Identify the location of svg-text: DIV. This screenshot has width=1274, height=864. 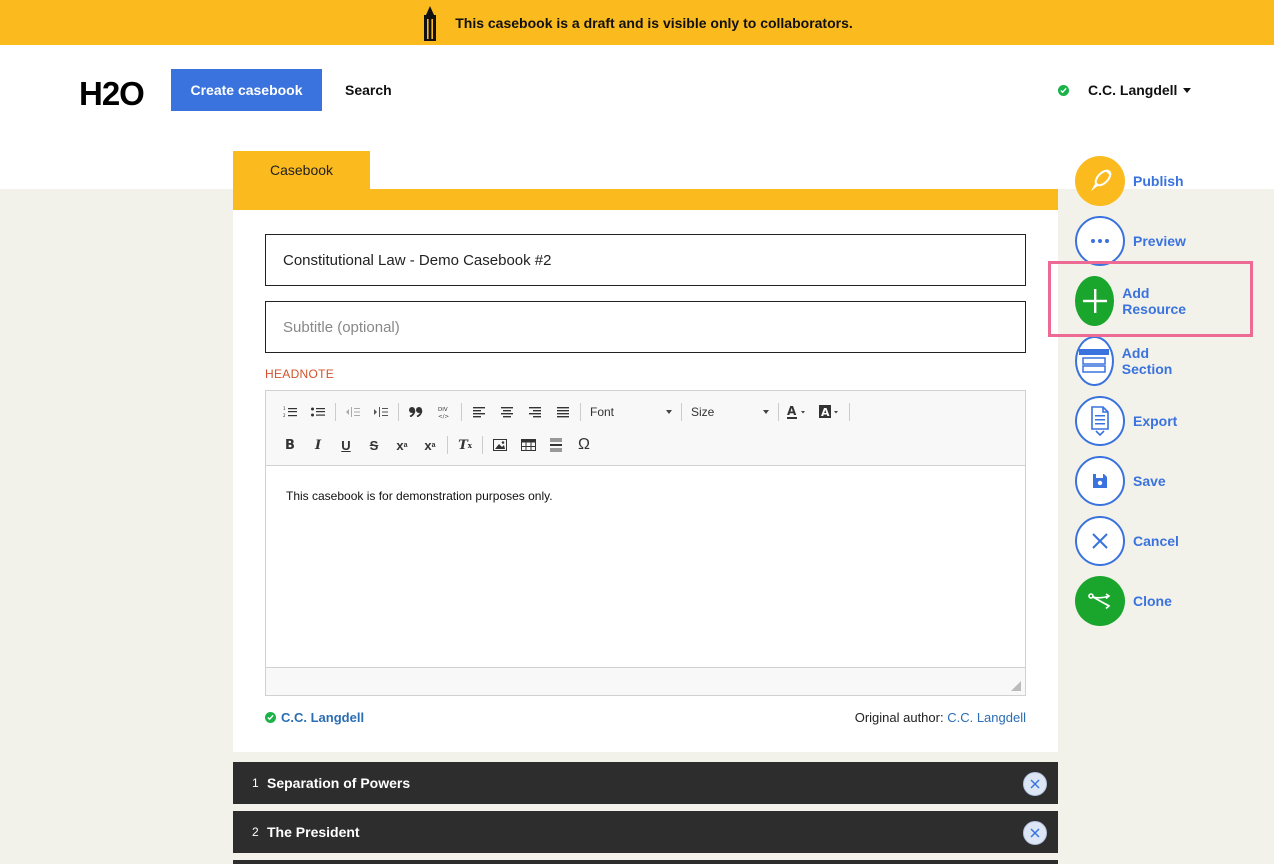
(443, 410).